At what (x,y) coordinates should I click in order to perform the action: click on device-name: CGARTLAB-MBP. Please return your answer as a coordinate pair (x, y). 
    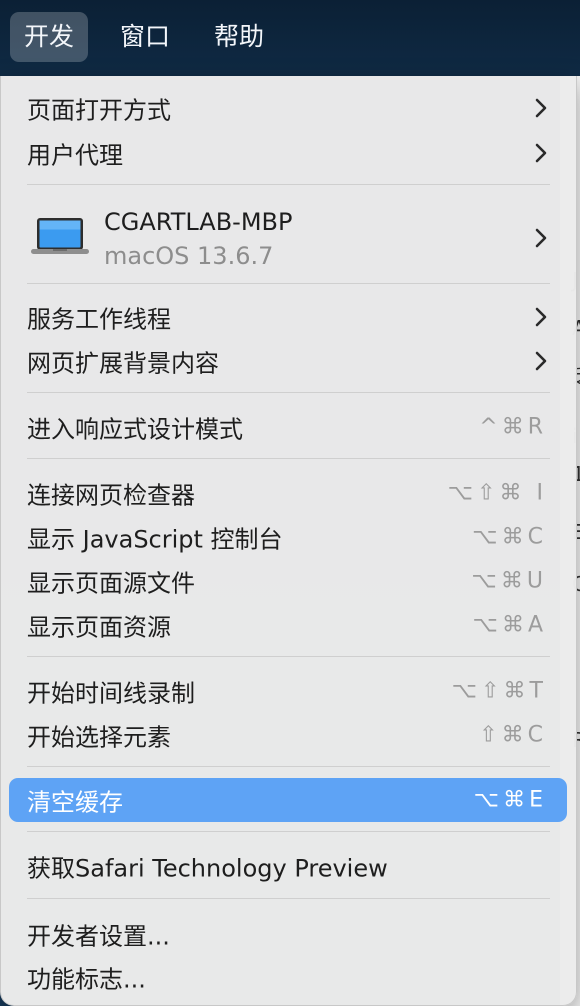
    Looking at the image, I should click on (198, 222).